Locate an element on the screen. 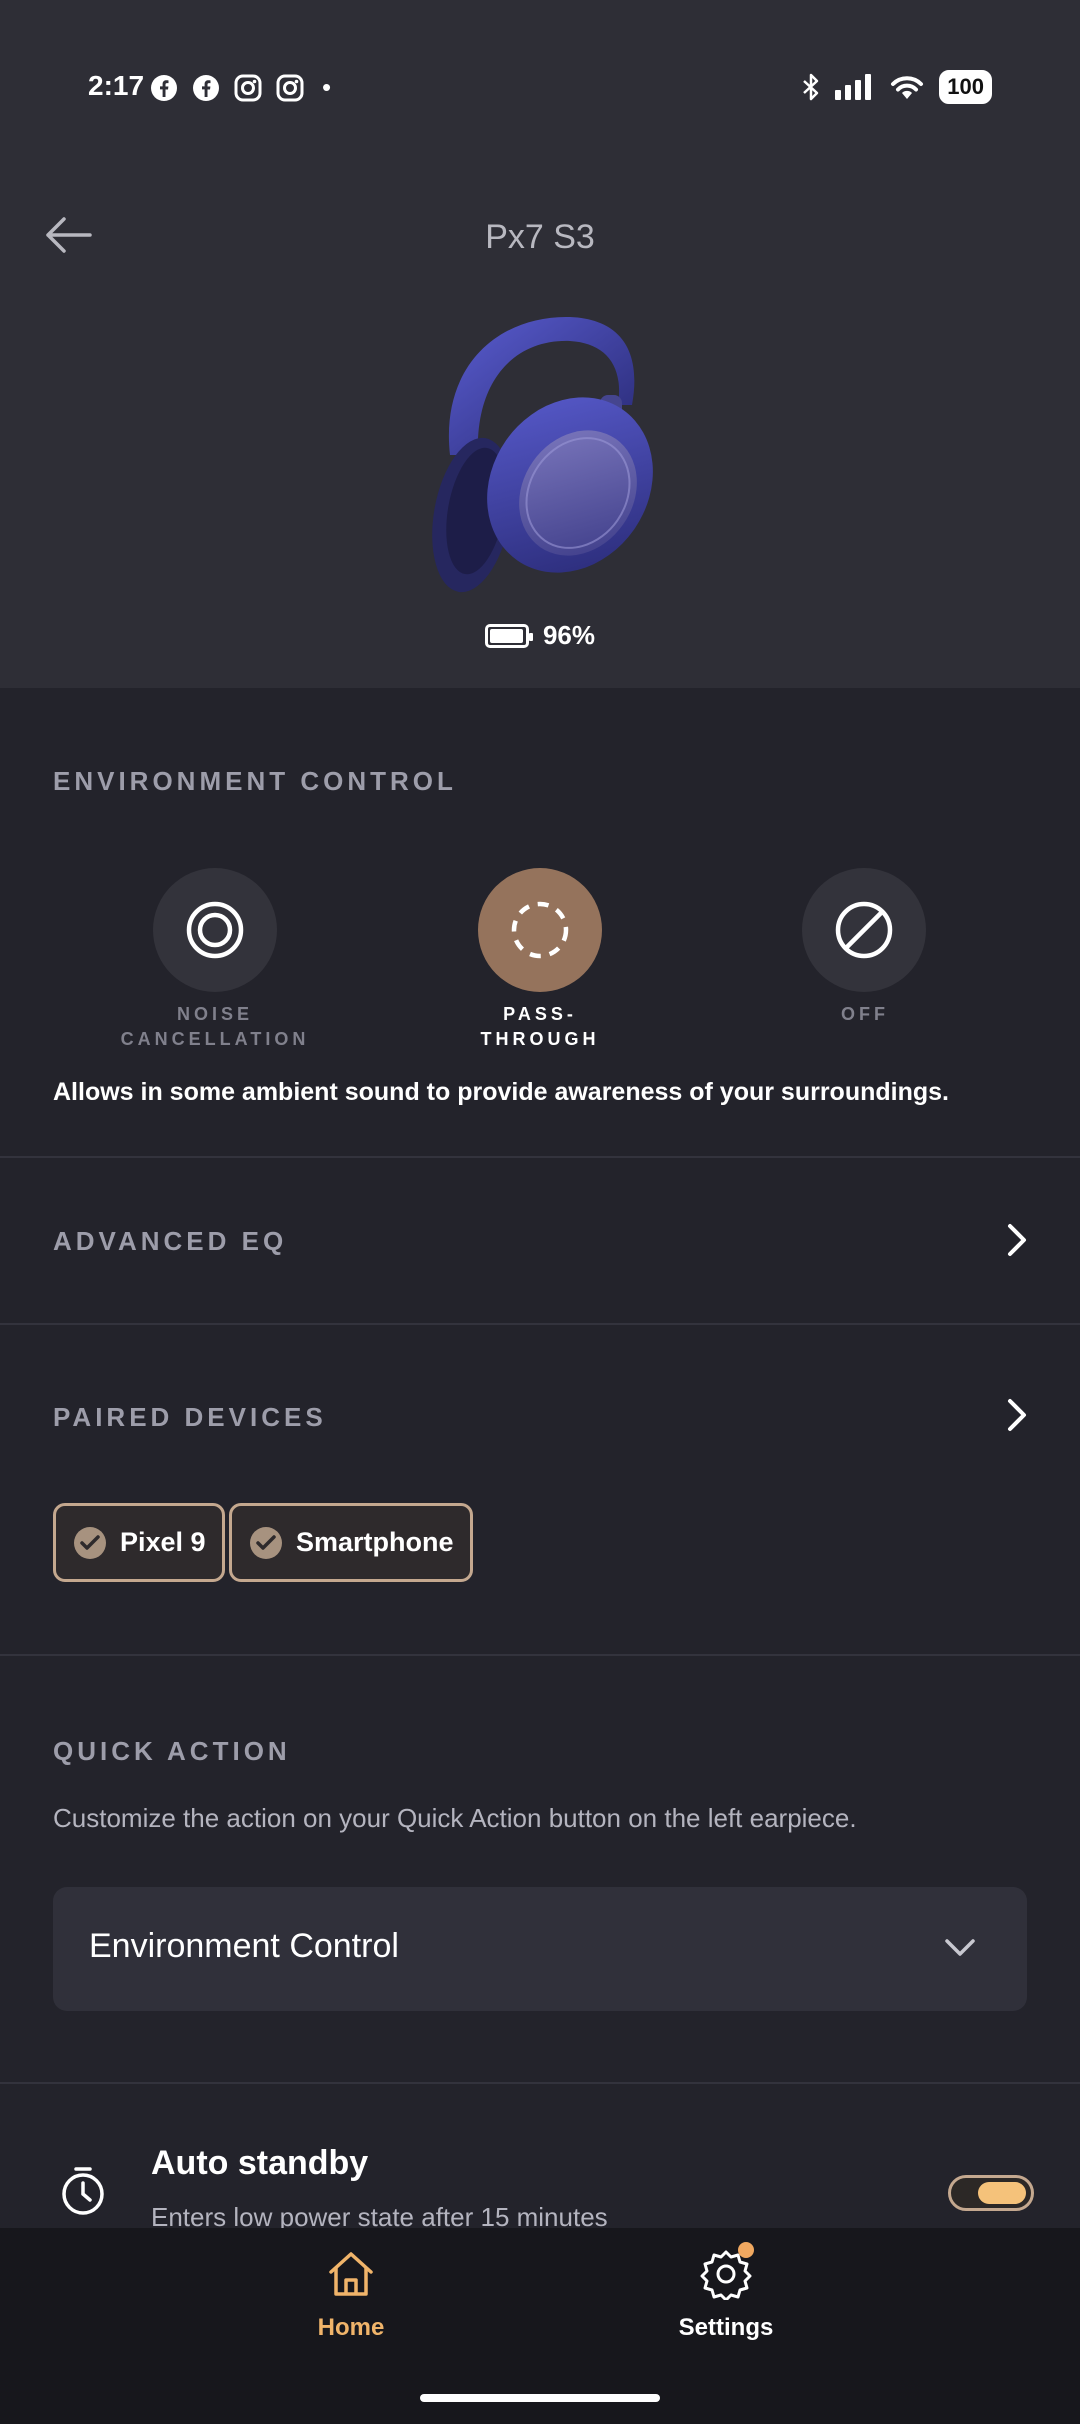 This screenshot has height=2424, width=1080. home-indicator is located at coordinates (540, 2398).